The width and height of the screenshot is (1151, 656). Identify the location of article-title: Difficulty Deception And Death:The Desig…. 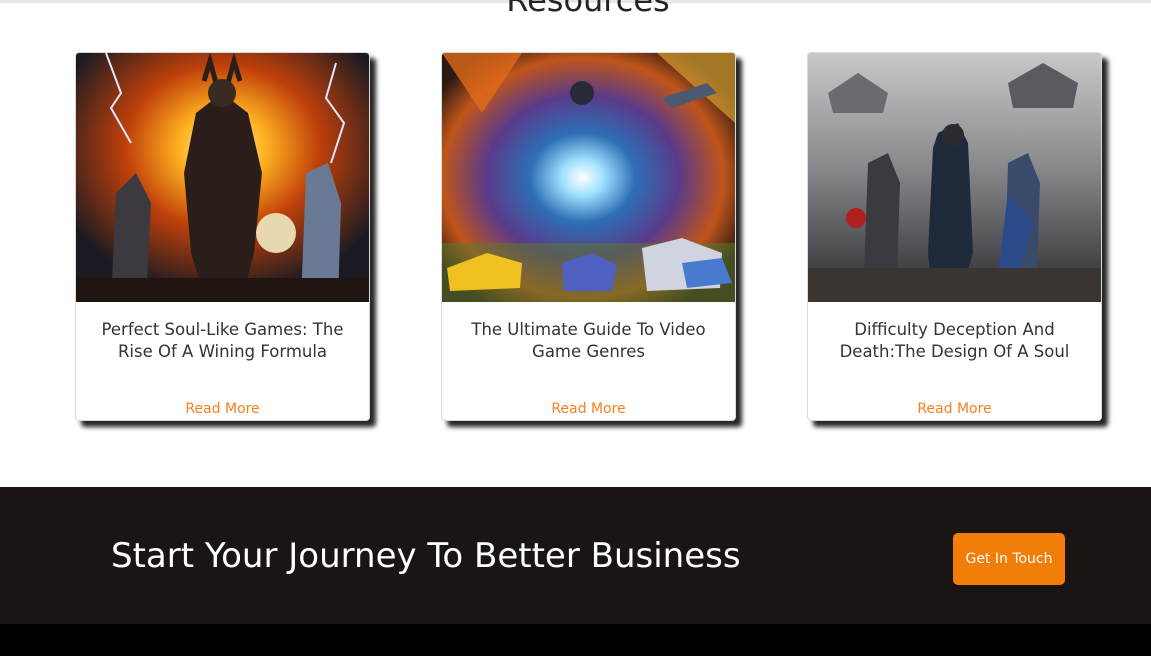
(954, 340).